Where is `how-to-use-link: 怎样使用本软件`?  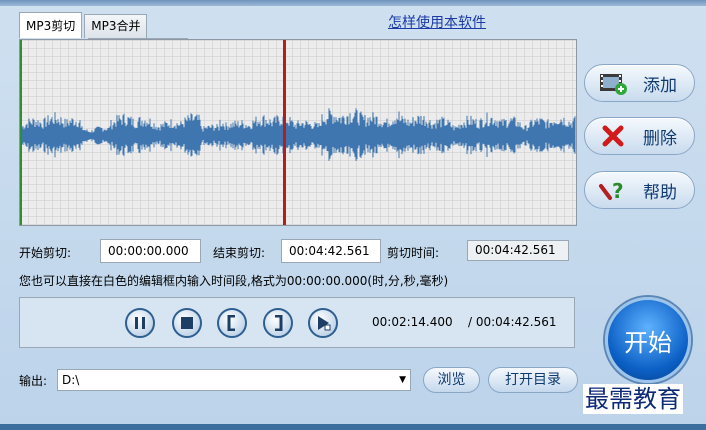 how-to-use-link: 怎样使用本软件 is located at coordinates (437, 22).